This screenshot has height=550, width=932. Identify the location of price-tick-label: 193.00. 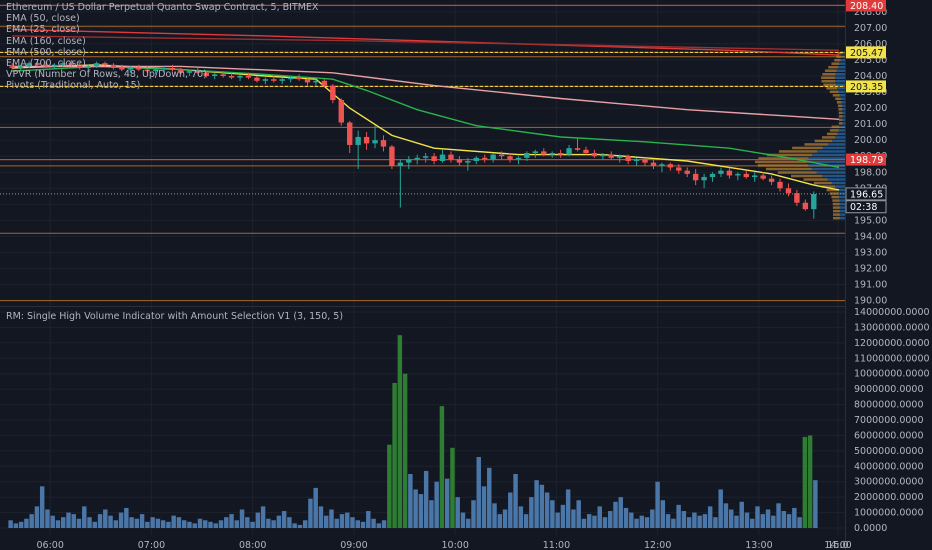
(870, 252).